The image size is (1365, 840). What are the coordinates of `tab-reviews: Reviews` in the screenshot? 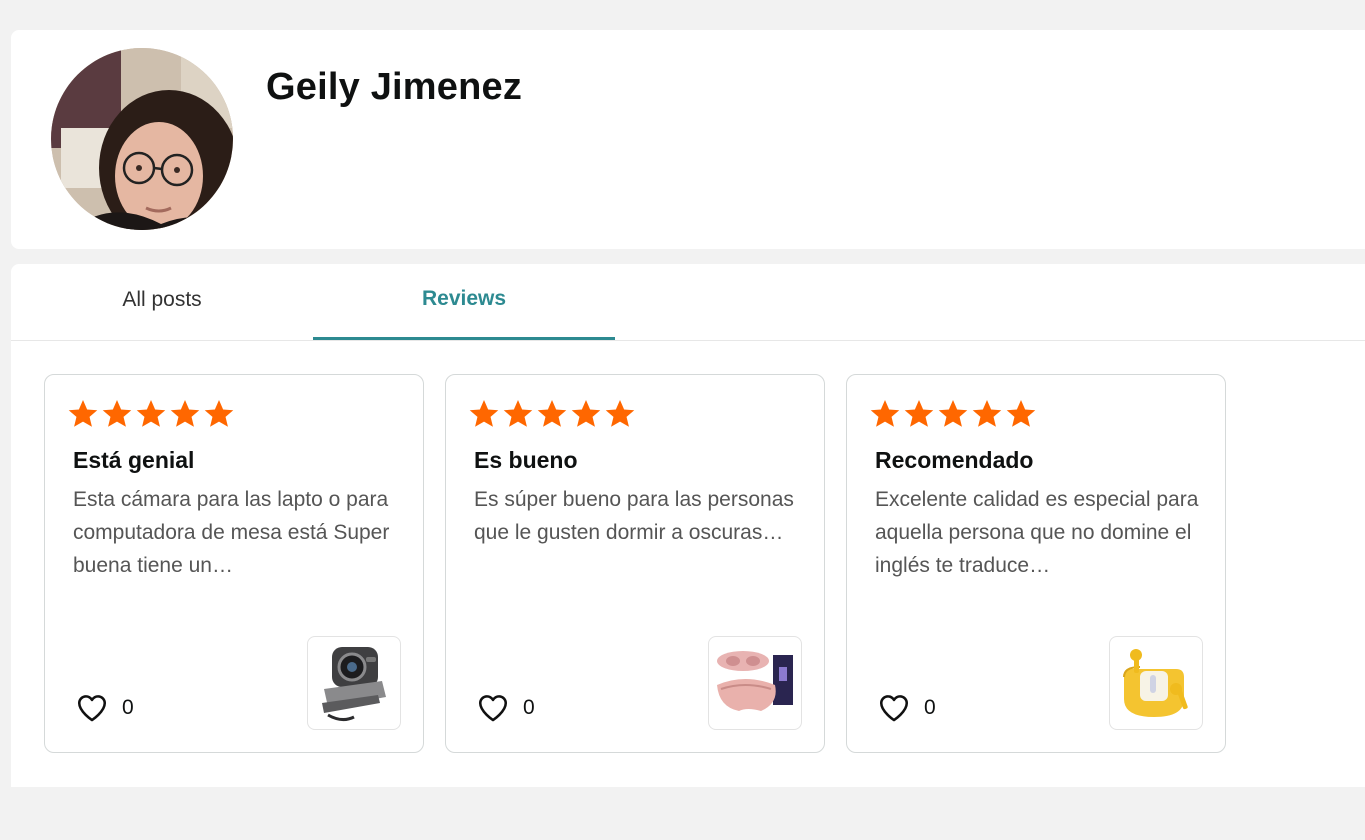 It's located at (464, 302).